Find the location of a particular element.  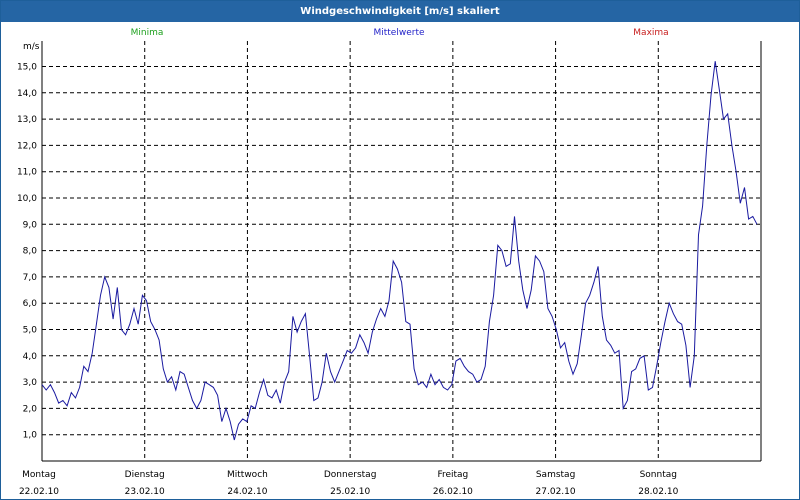

legend-maxima: Maxima is located at coordinates (650, 33).